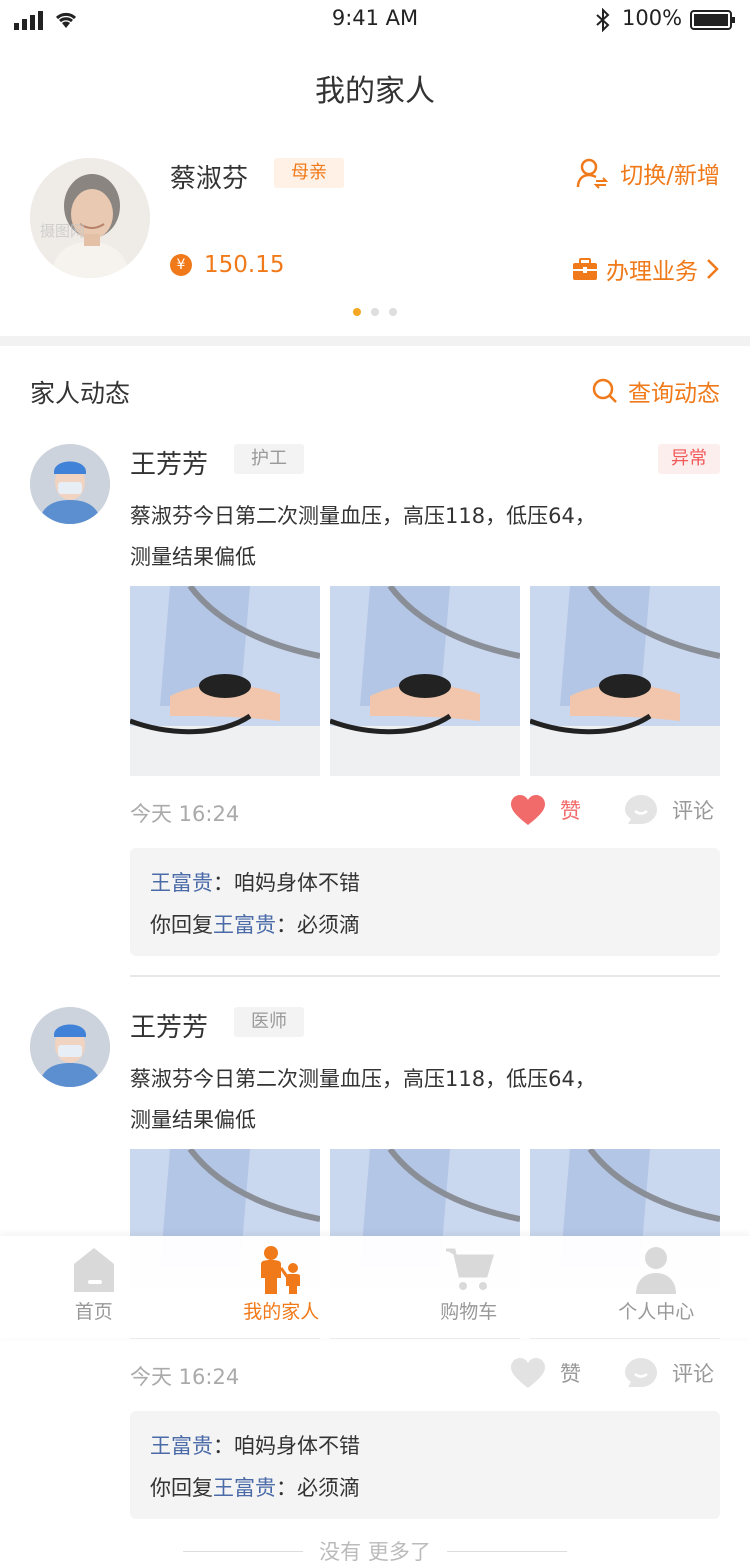 The height and width of the screenshot is (1568, 750). I want to click on briefcase-icon, so click(585, 269).